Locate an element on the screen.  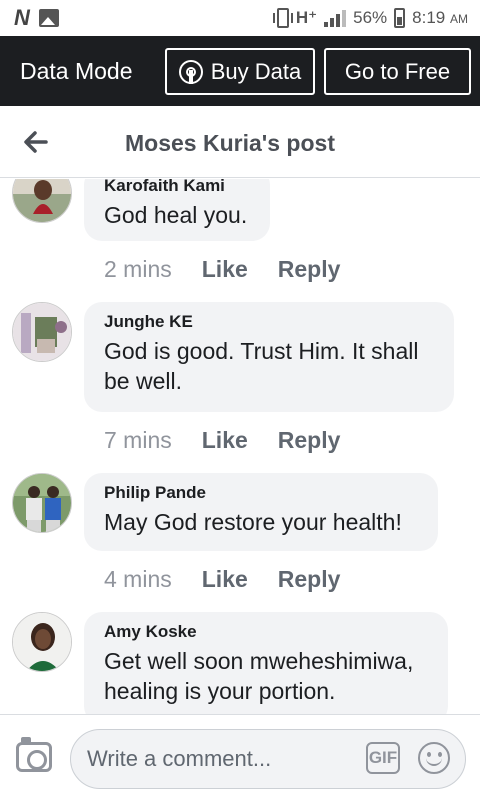
battery-percent: 56% is located at coordinates (370, 17).